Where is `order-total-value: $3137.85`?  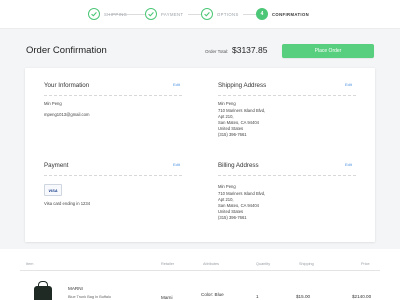
order-total-value: $3137.85 is located at coordinates (250, 50).